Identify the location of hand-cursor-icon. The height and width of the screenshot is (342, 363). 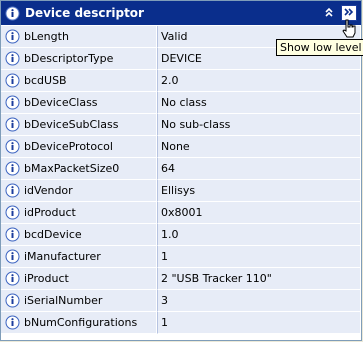
(349, 30).